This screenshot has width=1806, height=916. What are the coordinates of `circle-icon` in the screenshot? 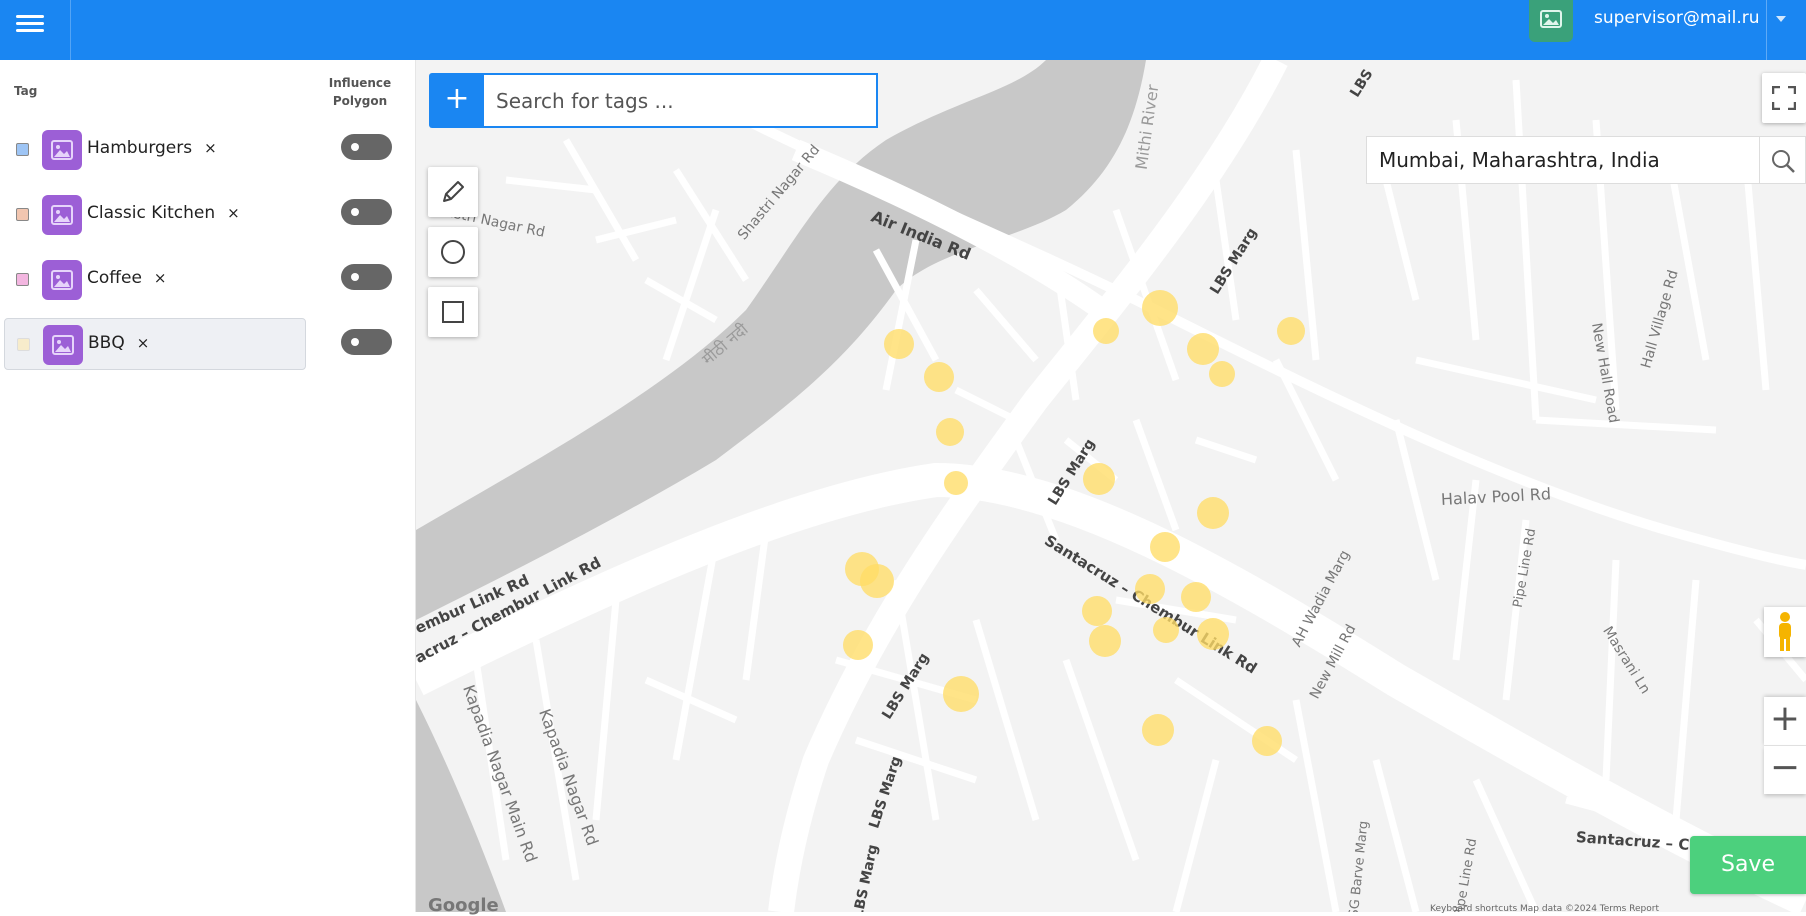 It's located at (453, 252).